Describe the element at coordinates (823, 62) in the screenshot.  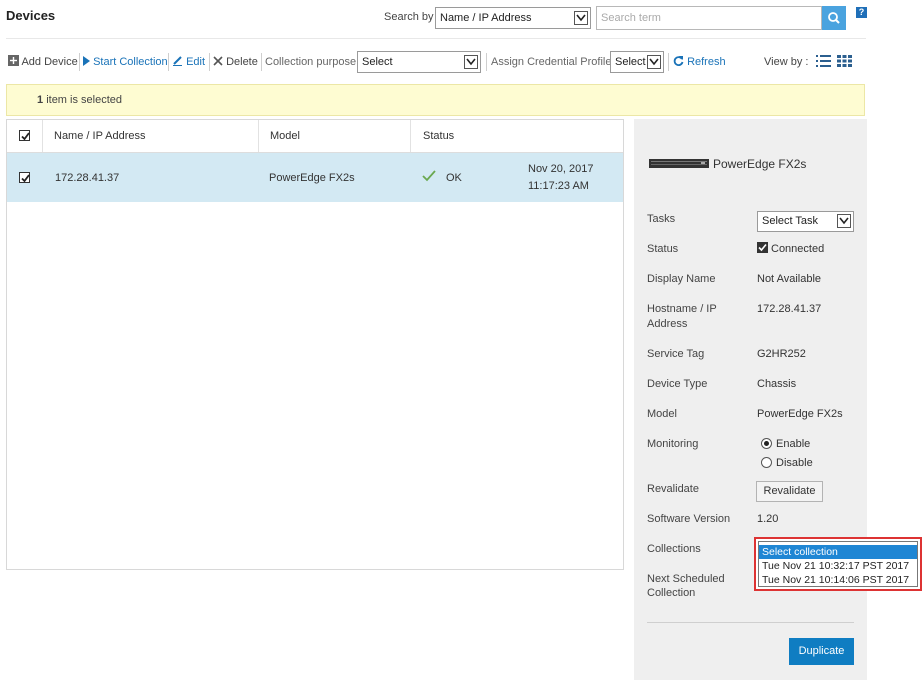
I see `list-view-icon` at that location.